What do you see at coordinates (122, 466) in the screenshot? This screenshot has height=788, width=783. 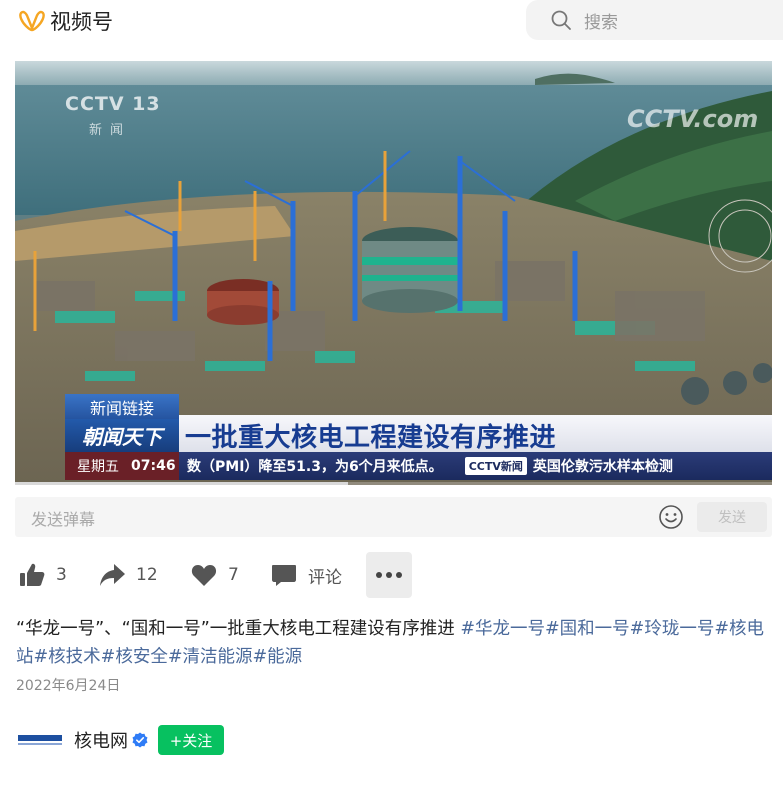 I see `ticker-clock: 星期五 07:46` at bounding box center [122, 466].